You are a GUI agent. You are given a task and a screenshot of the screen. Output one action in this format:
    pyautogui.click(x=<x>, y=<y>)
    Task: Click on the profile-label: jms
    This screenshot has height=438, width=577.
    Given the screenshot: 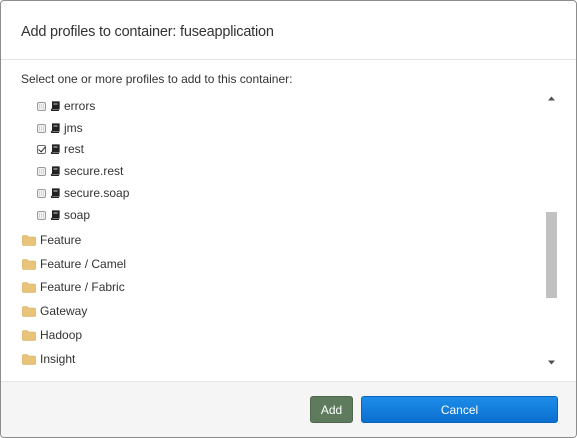 What is the action you would take?
    pyautogui.click(x=73, y=128)
    